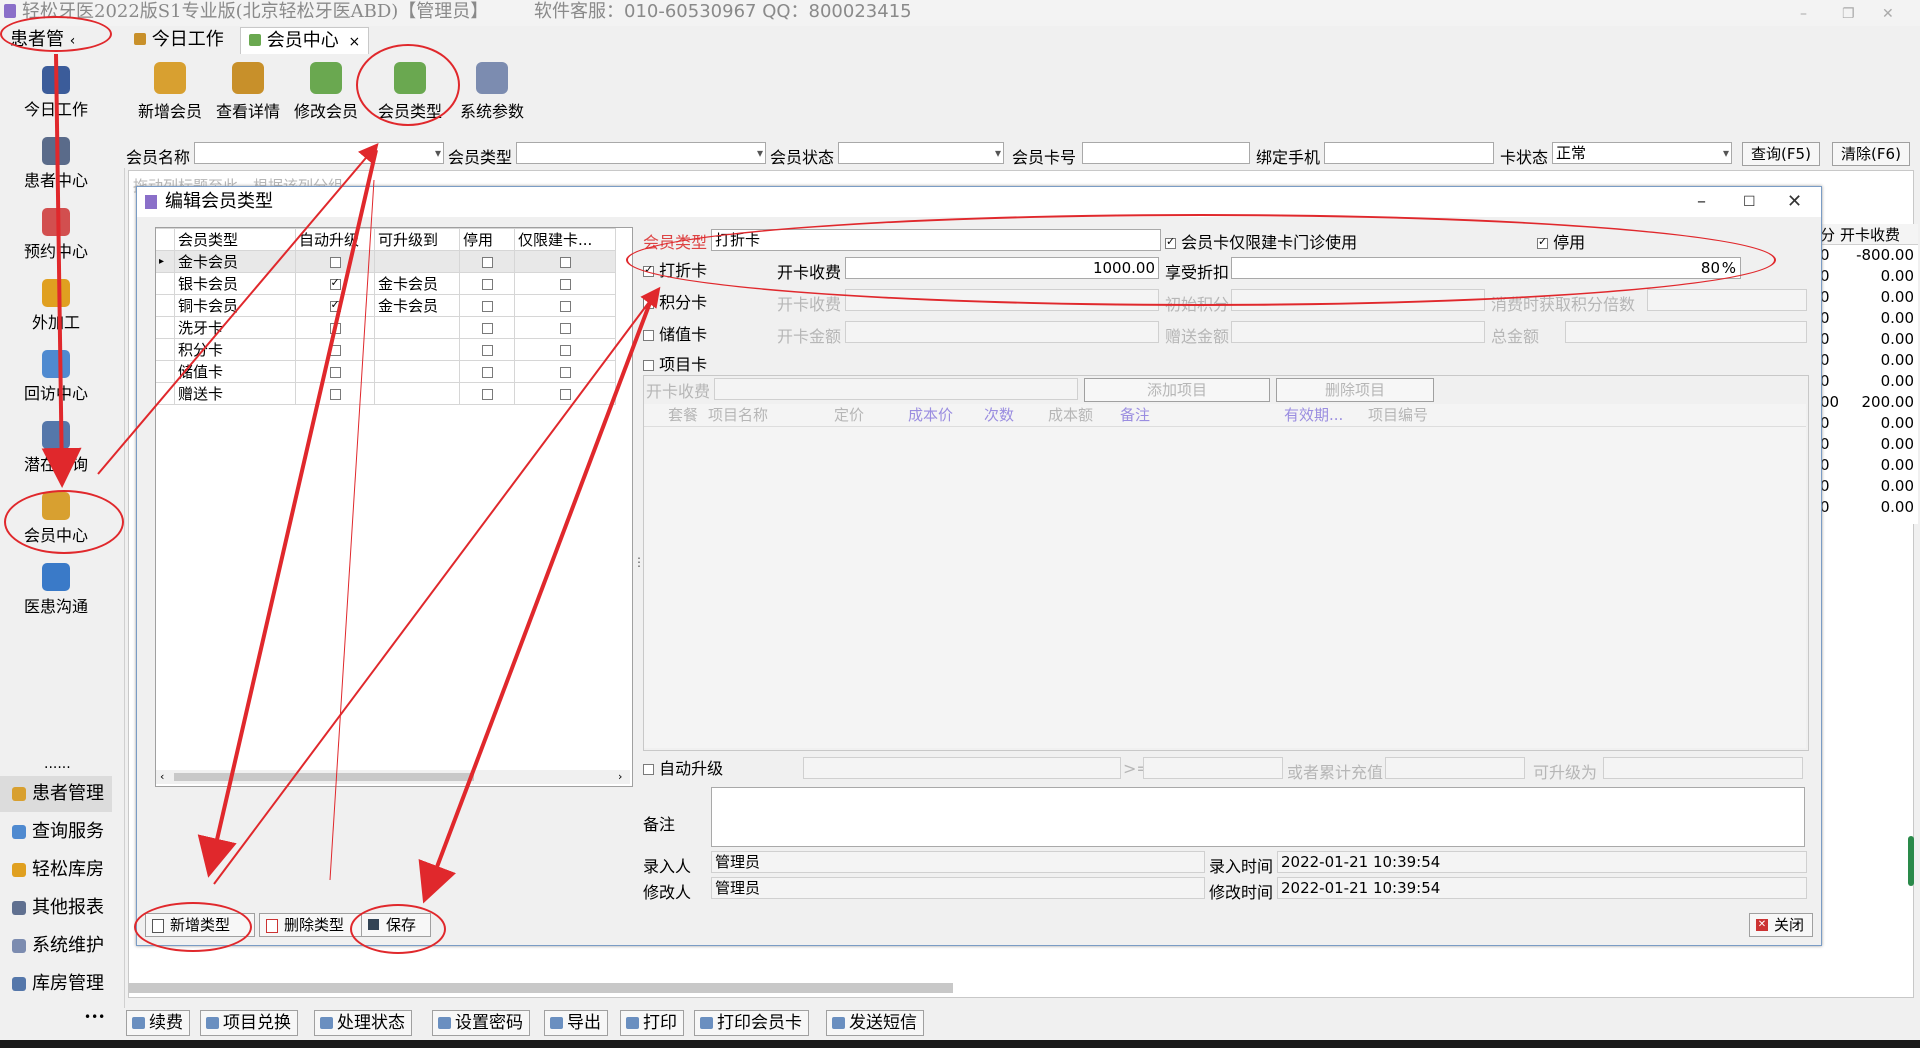  I want to click on cell-member-type: 铜卡会员, so click(235, 305).